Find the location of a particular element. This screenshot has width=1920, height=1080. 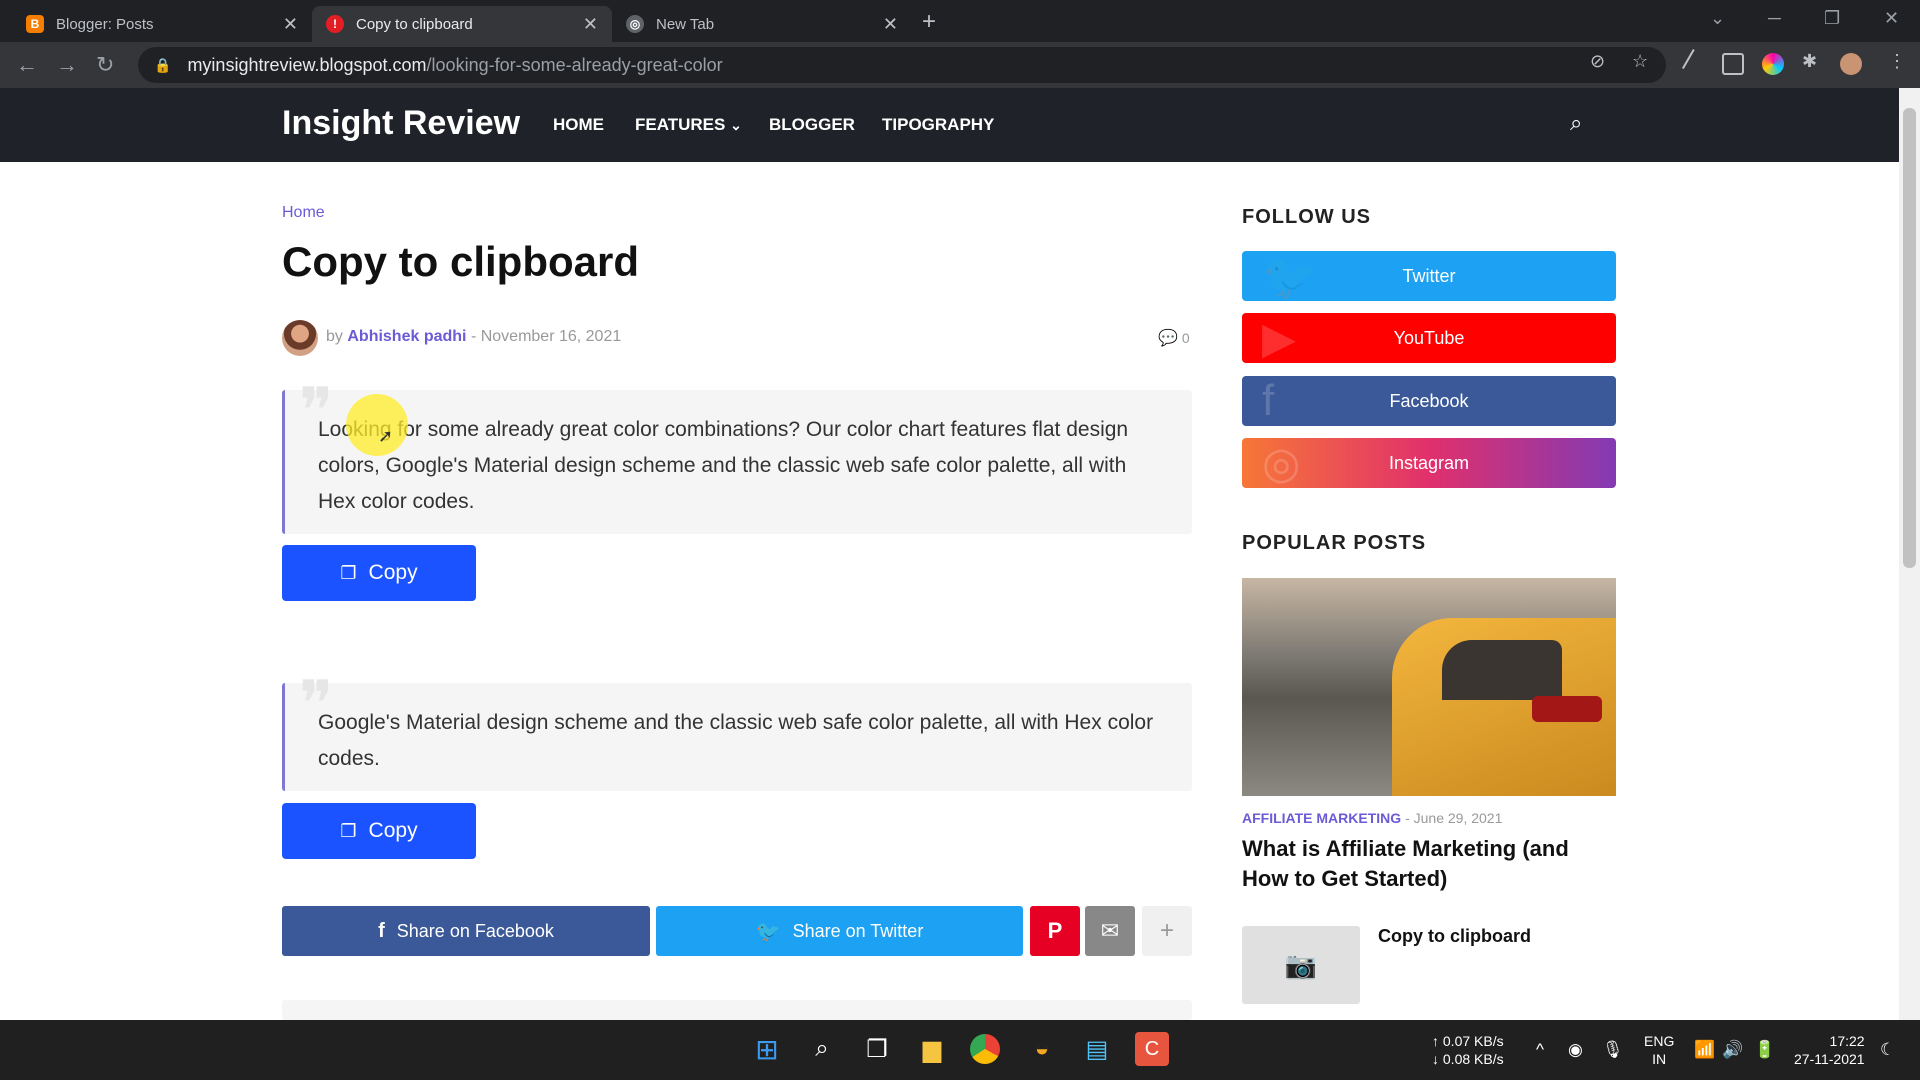

app-icon: ◒ is located at coordinates (1042, 1049).